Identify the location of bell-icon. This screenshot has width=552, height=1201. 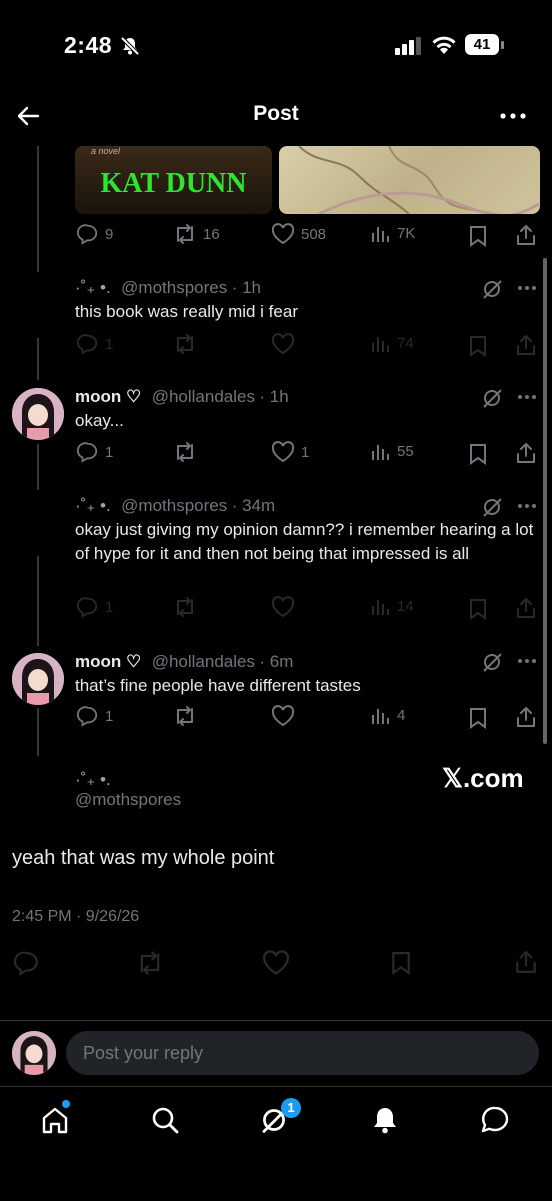
(385, 1120).